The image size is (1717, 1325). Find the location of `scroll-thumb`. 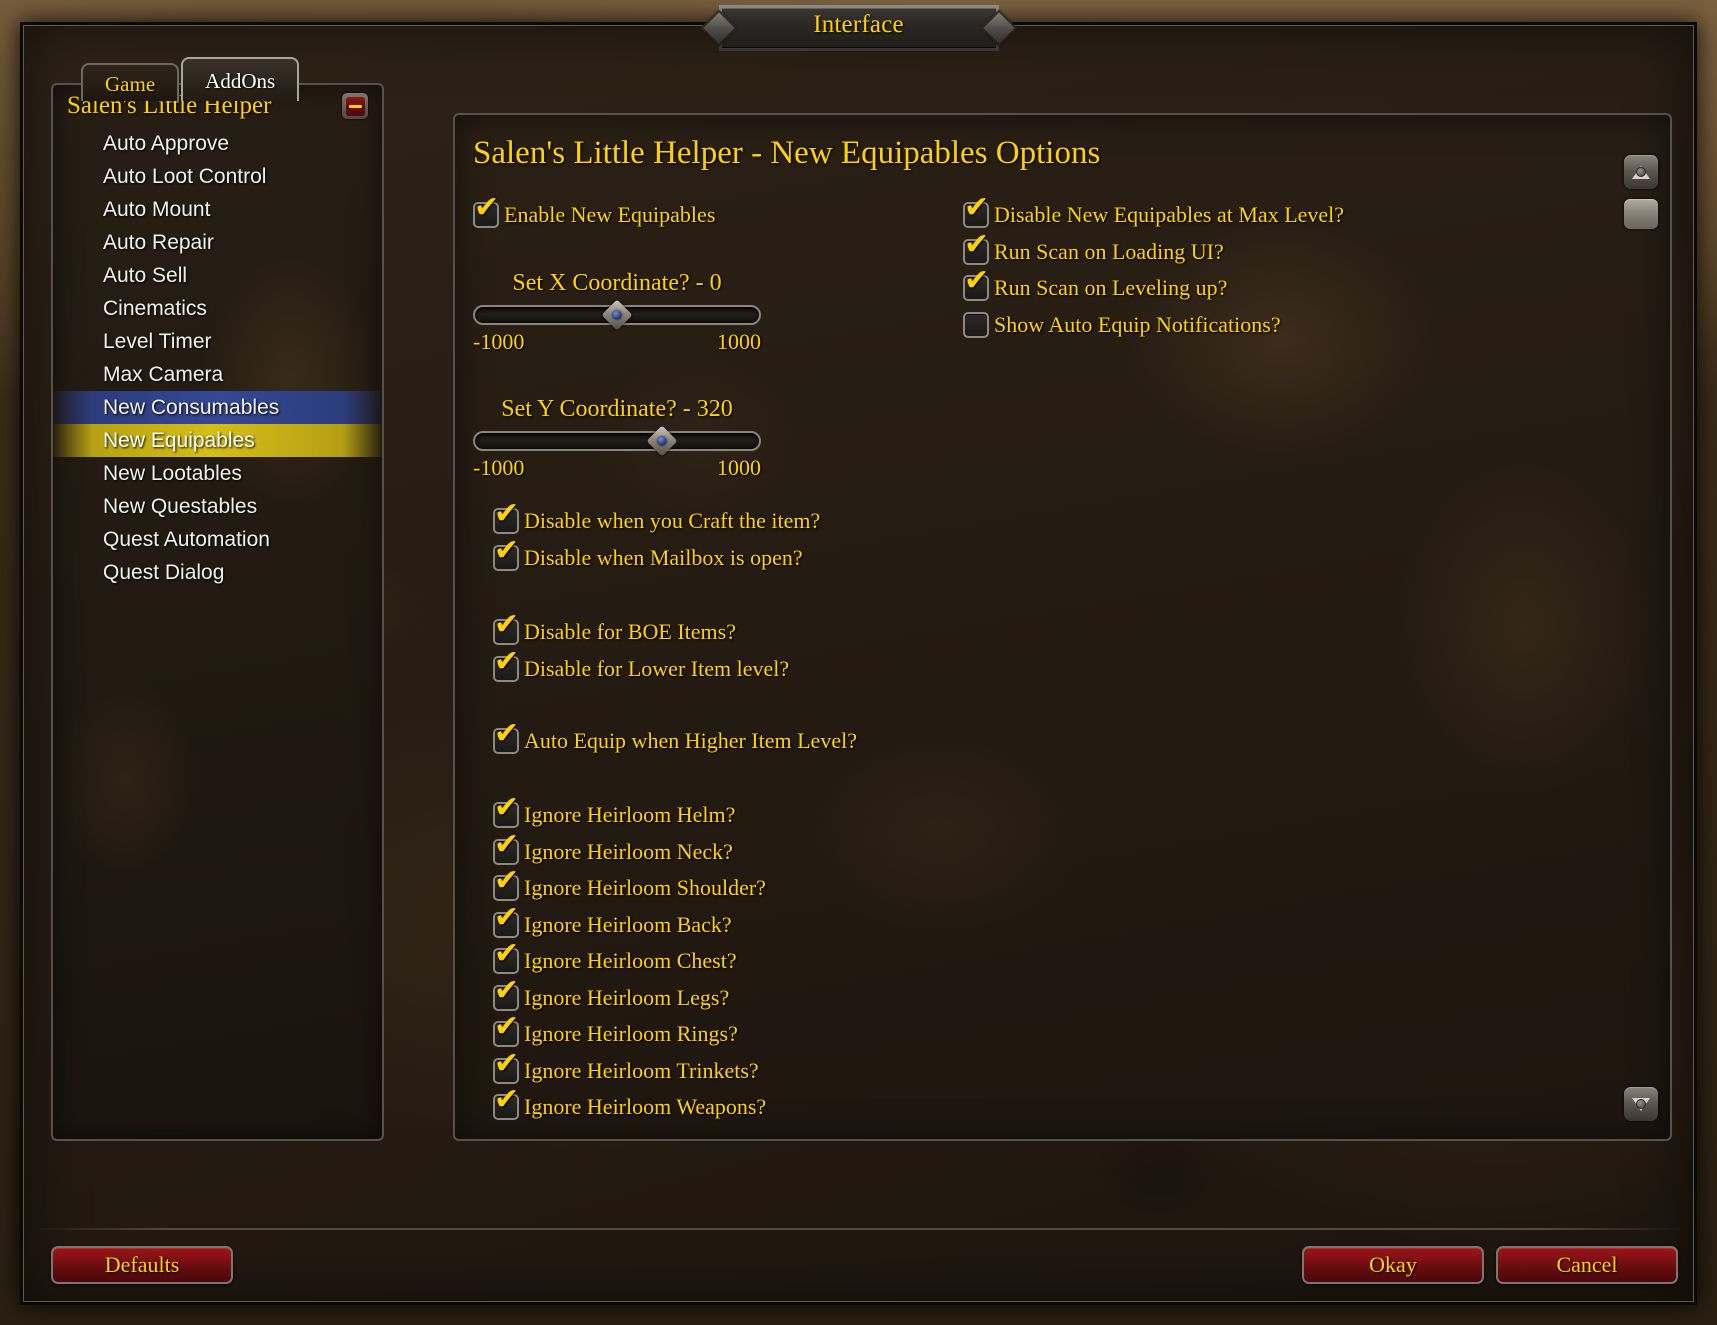

scroll-thumb is located at coordinates (1641, 214).